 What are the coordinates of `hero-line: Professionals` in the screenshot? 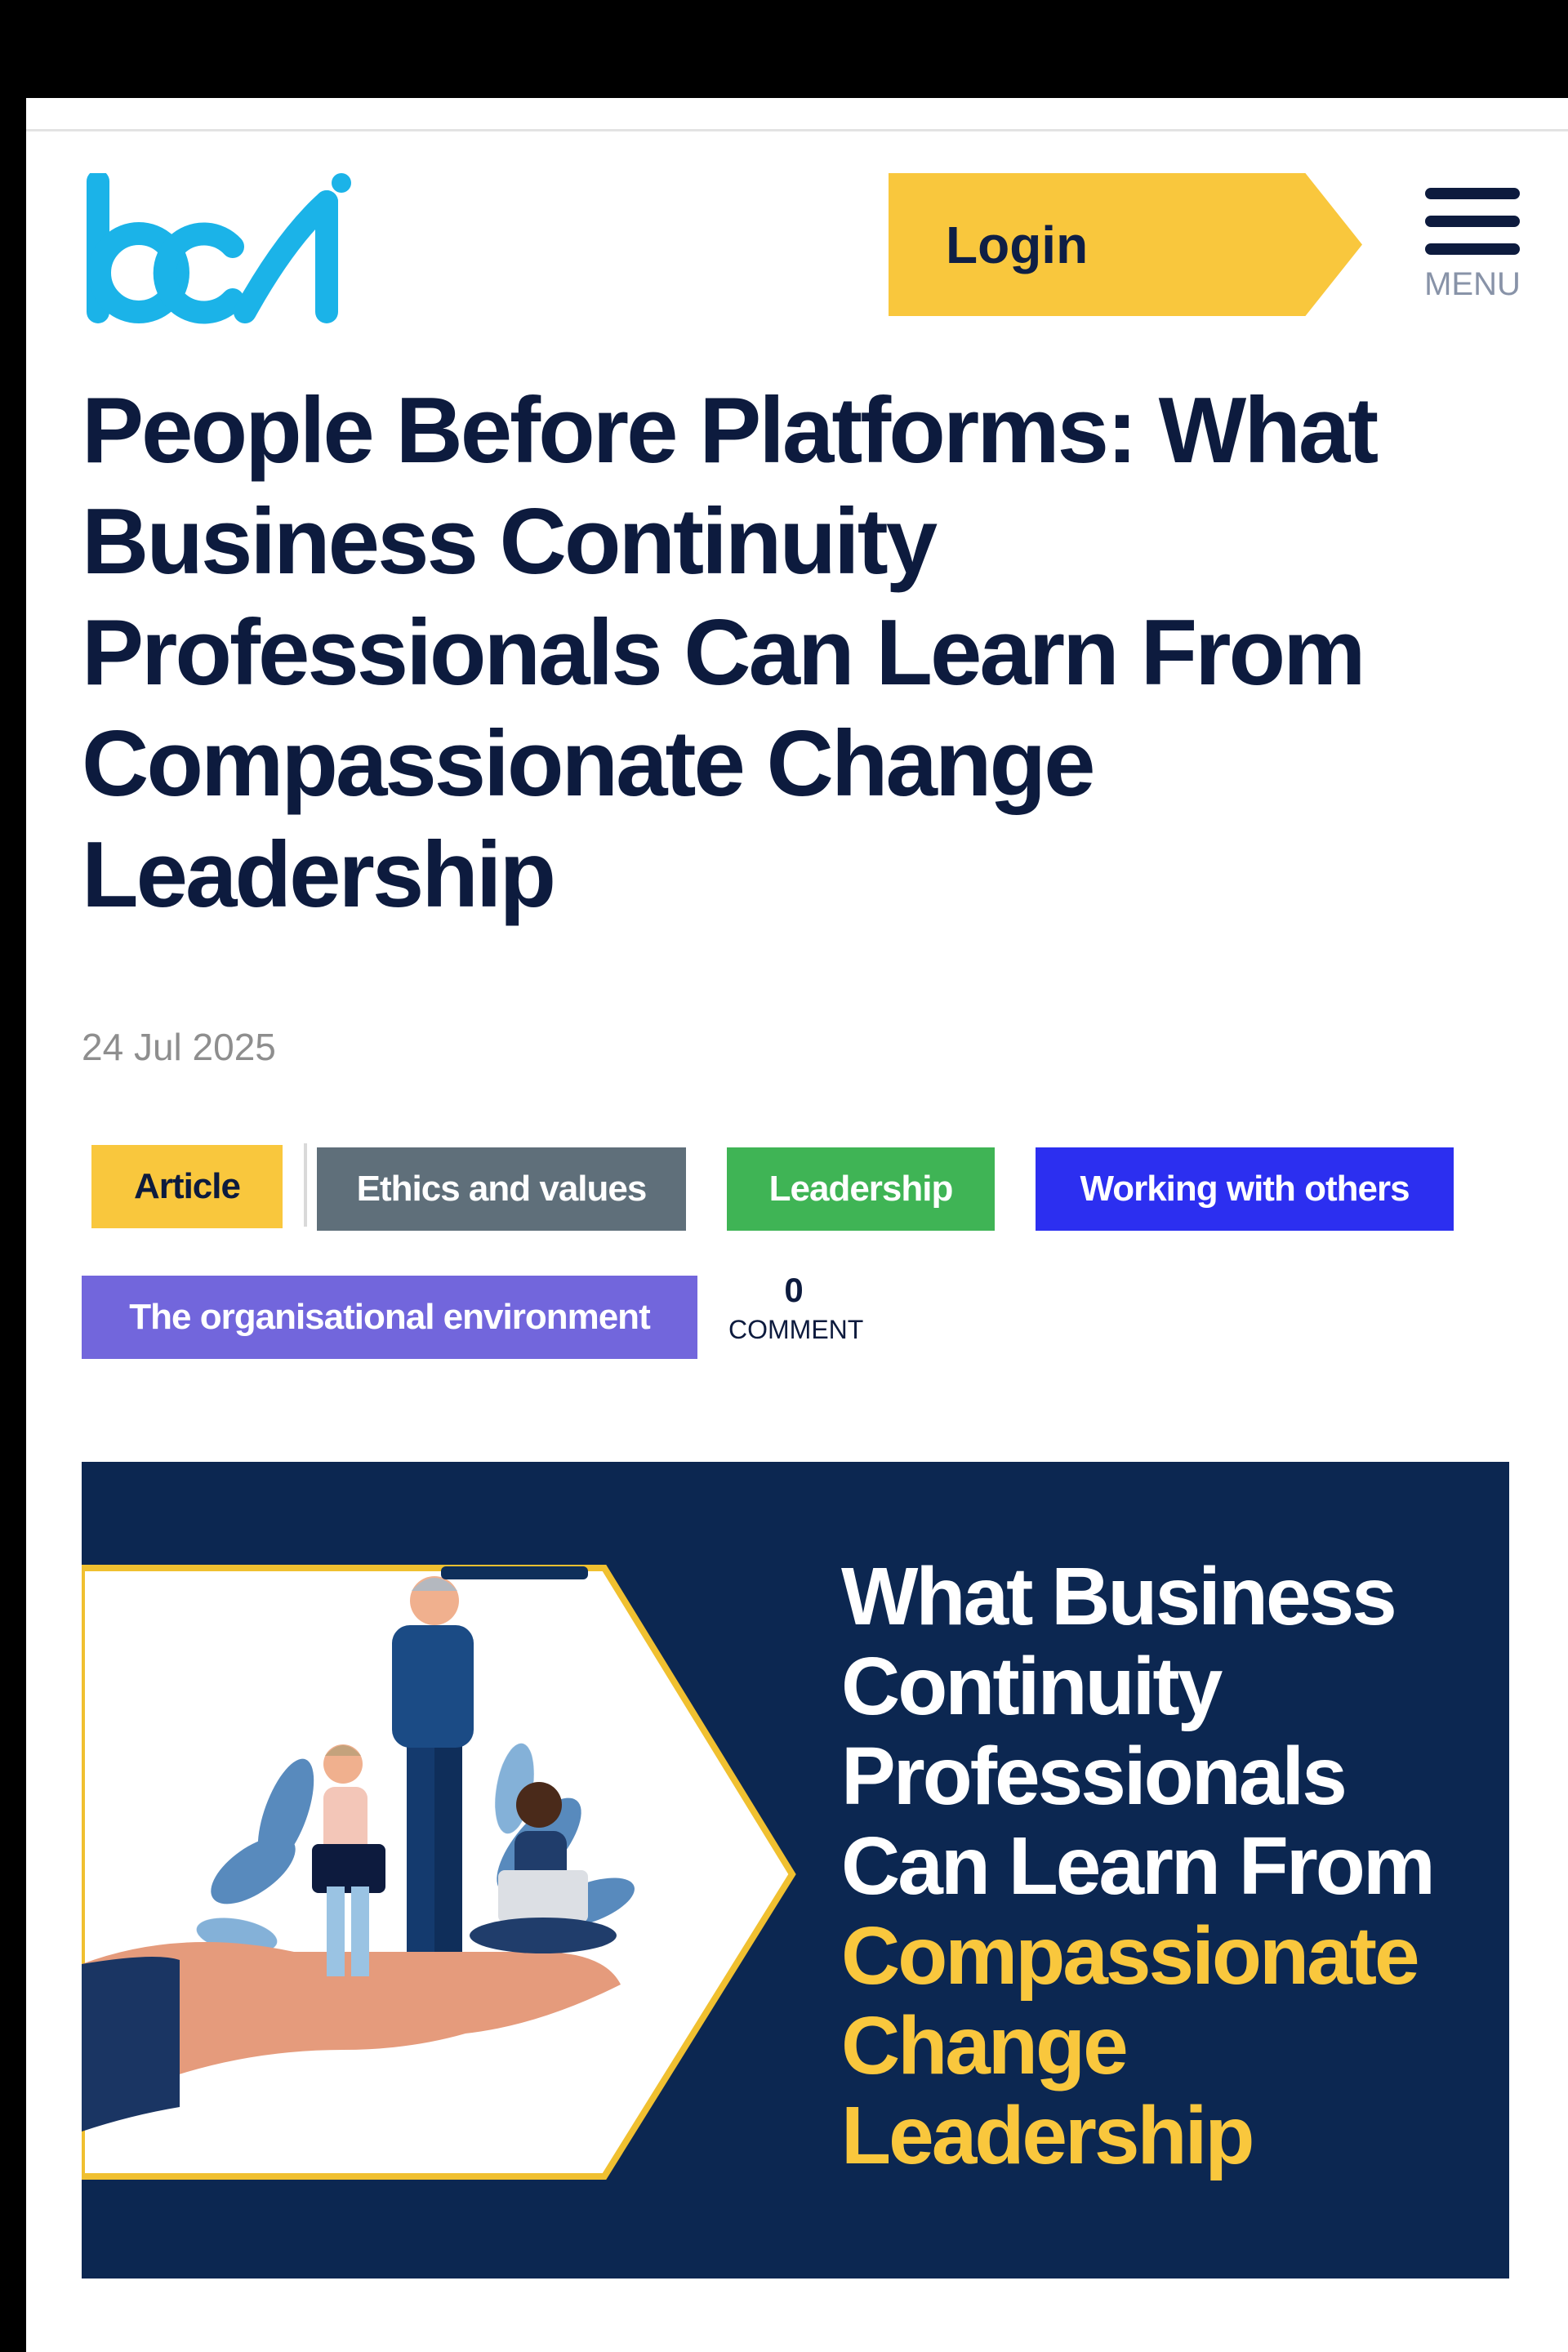 It's located at (1094, 1776).